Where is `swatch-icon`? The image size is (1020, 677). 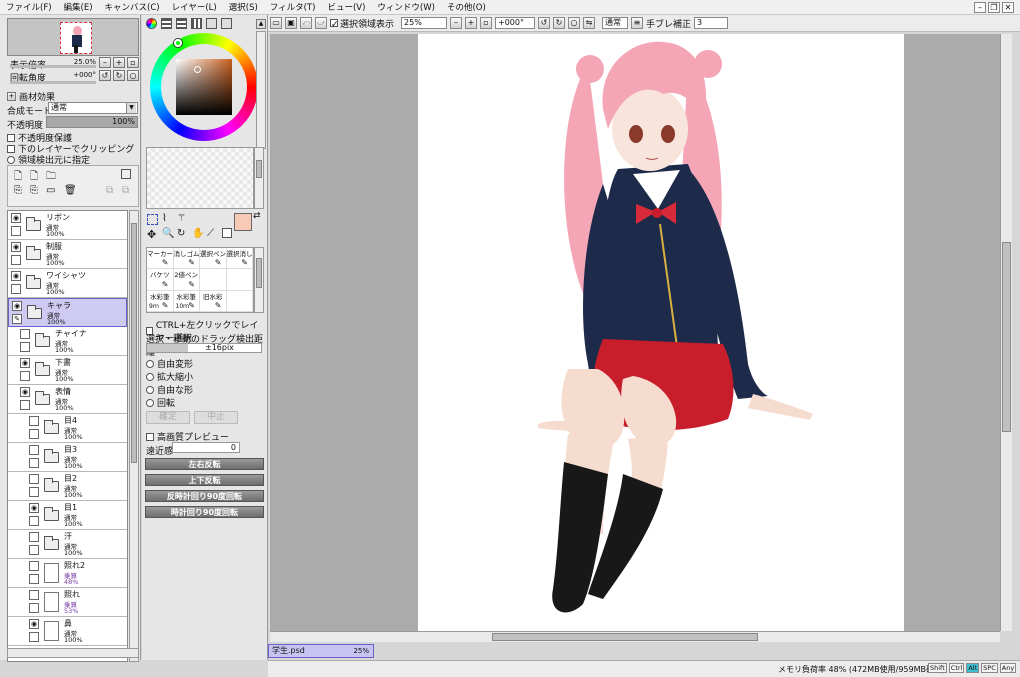 swatch-icon is located at coordinates (211, 23).